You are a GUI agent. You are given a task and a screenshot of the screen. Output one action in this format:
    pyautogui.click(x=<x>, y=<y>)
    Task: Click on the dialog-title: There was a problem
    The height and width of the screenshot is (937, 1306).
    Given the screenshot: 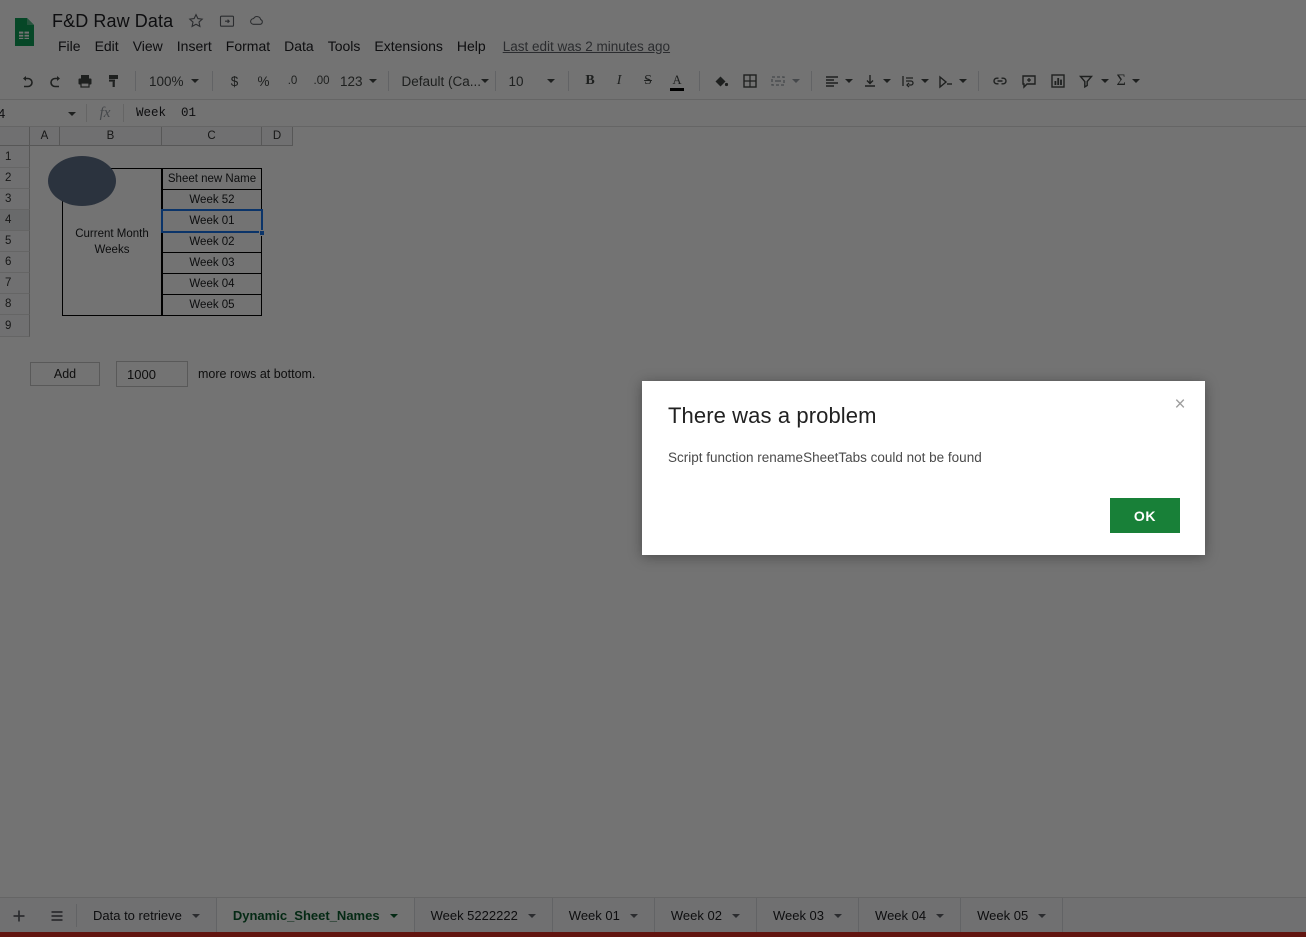 What is the action you would take?
    pyautogui.click(x=772, y=415)
    